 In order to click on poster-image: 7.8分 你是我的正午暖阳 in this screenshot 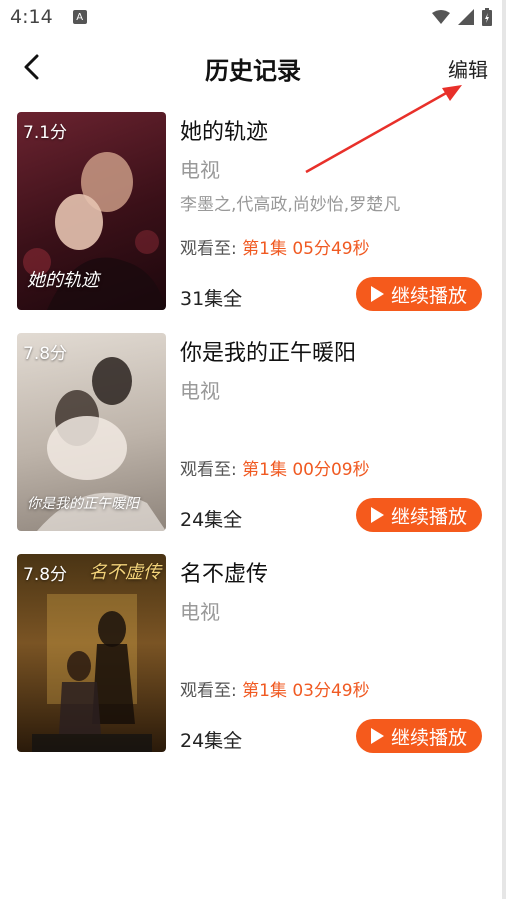, I will do `click(91, 432)`.